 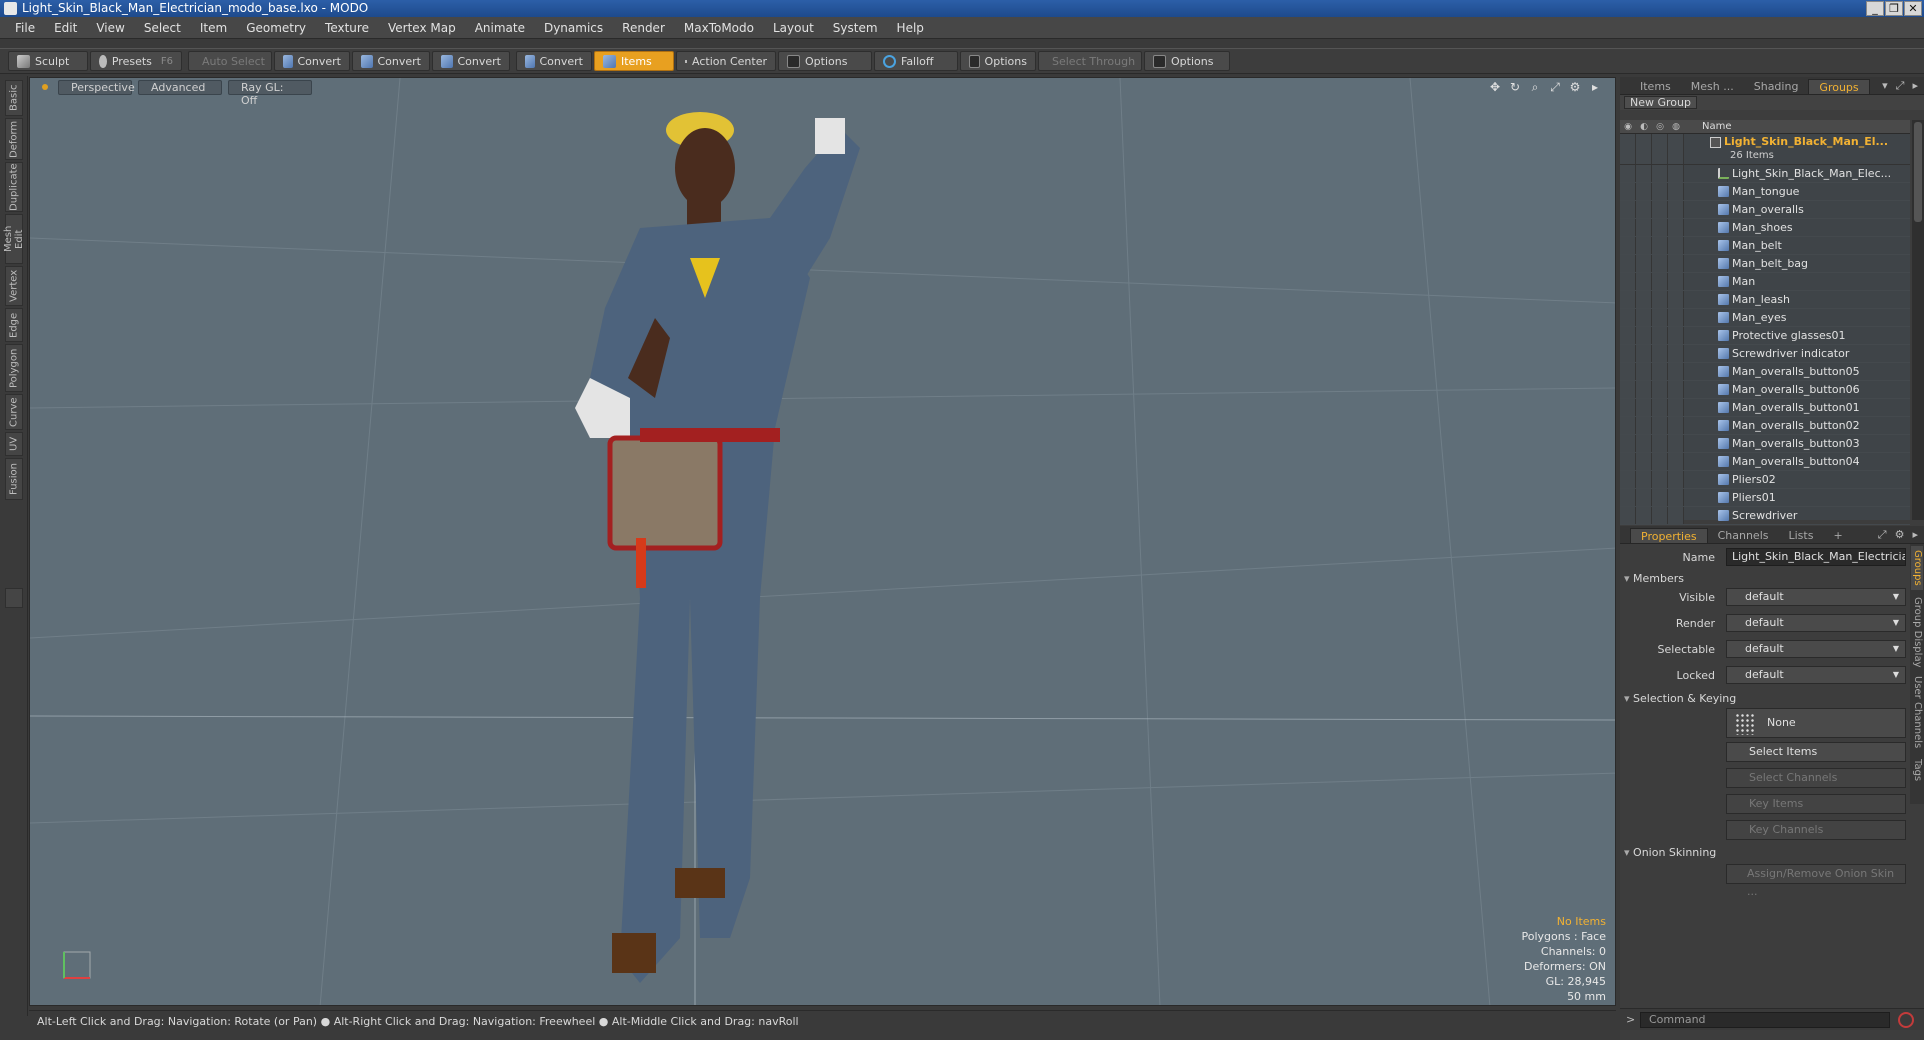 I want to click on list-item: Man_eyes, so click(x=1765, y=318).